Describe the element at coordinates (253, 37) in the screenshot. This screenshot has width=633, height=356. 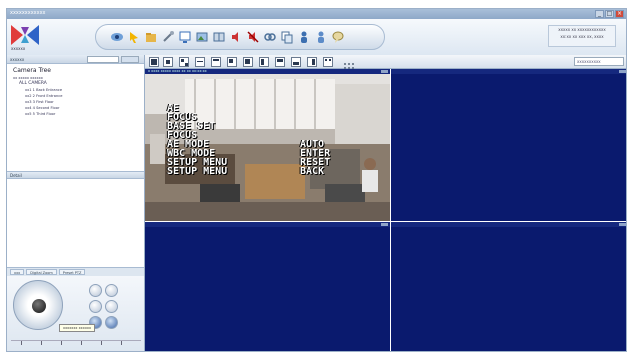
I see `mute-icon` at that location.